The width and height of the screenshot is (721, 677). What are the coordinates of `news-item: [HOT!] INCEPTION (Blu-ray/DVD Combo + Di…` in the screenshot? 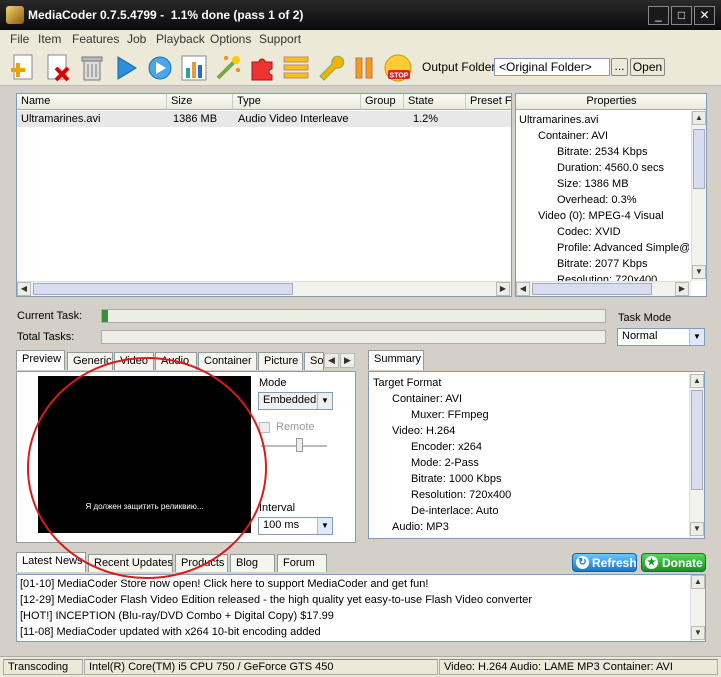 It's located at (177, 616).